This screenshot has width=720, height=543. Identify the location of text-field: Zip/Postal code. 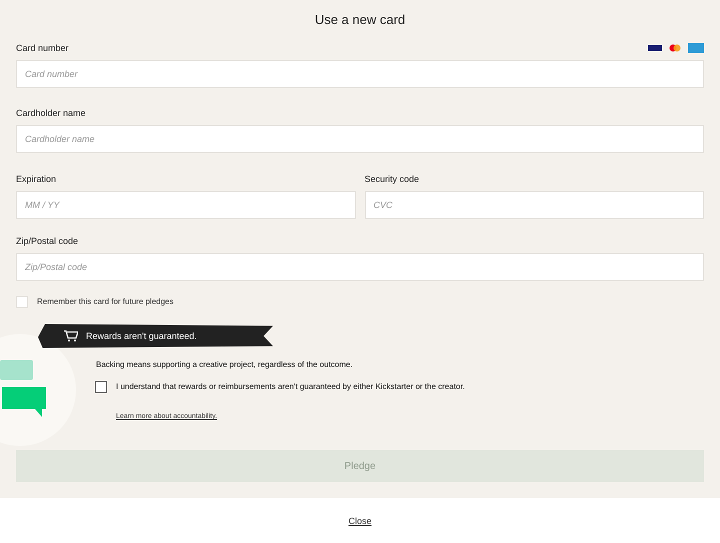
(360, 266).